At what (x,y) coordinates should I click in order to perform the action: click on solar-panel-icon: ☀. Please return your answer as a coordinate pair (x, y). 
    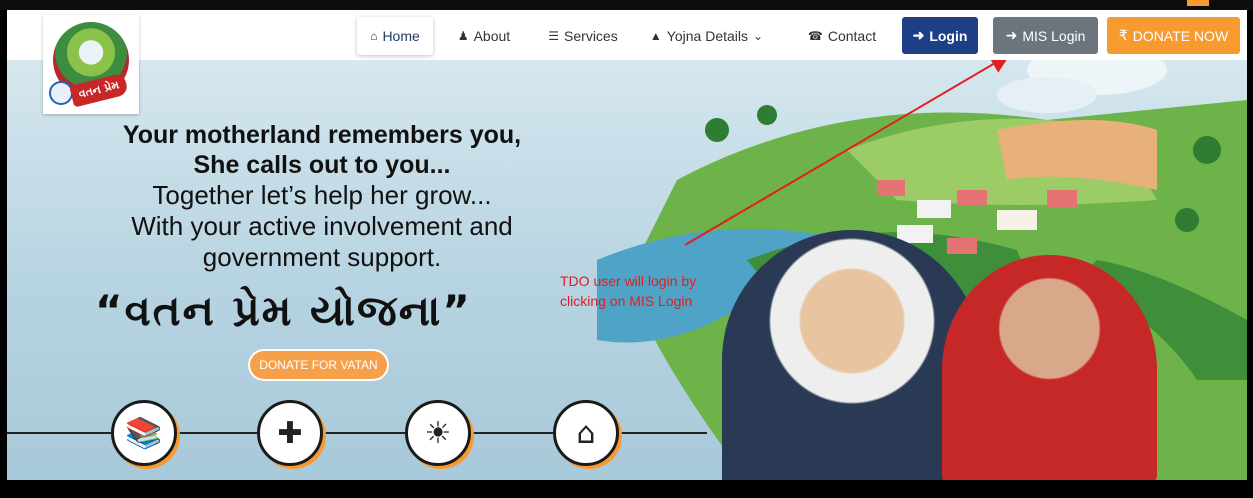
    Looking at the image, I should click on (438, 433).